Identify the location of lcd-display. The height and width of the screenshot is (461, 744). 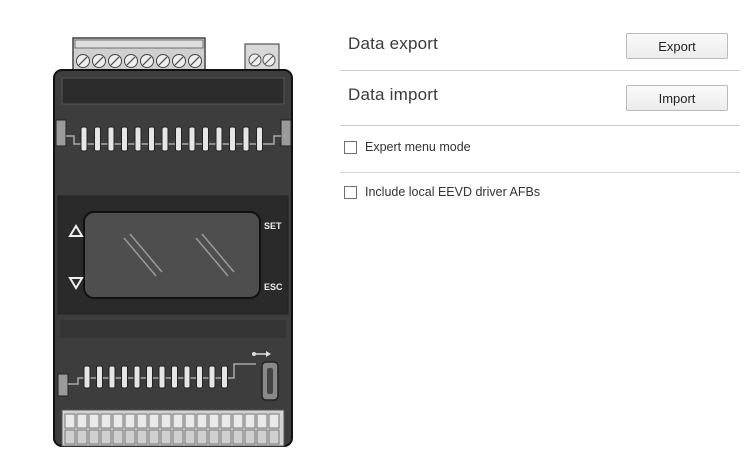
(172, 255).